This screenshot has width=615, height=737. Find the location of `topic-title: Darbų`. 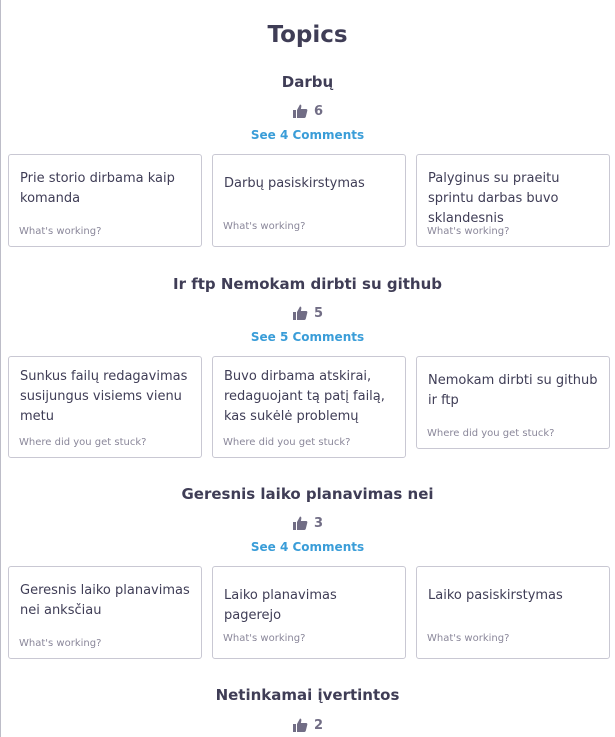

topic-title: Darbų is located at coordinates (307, 82).